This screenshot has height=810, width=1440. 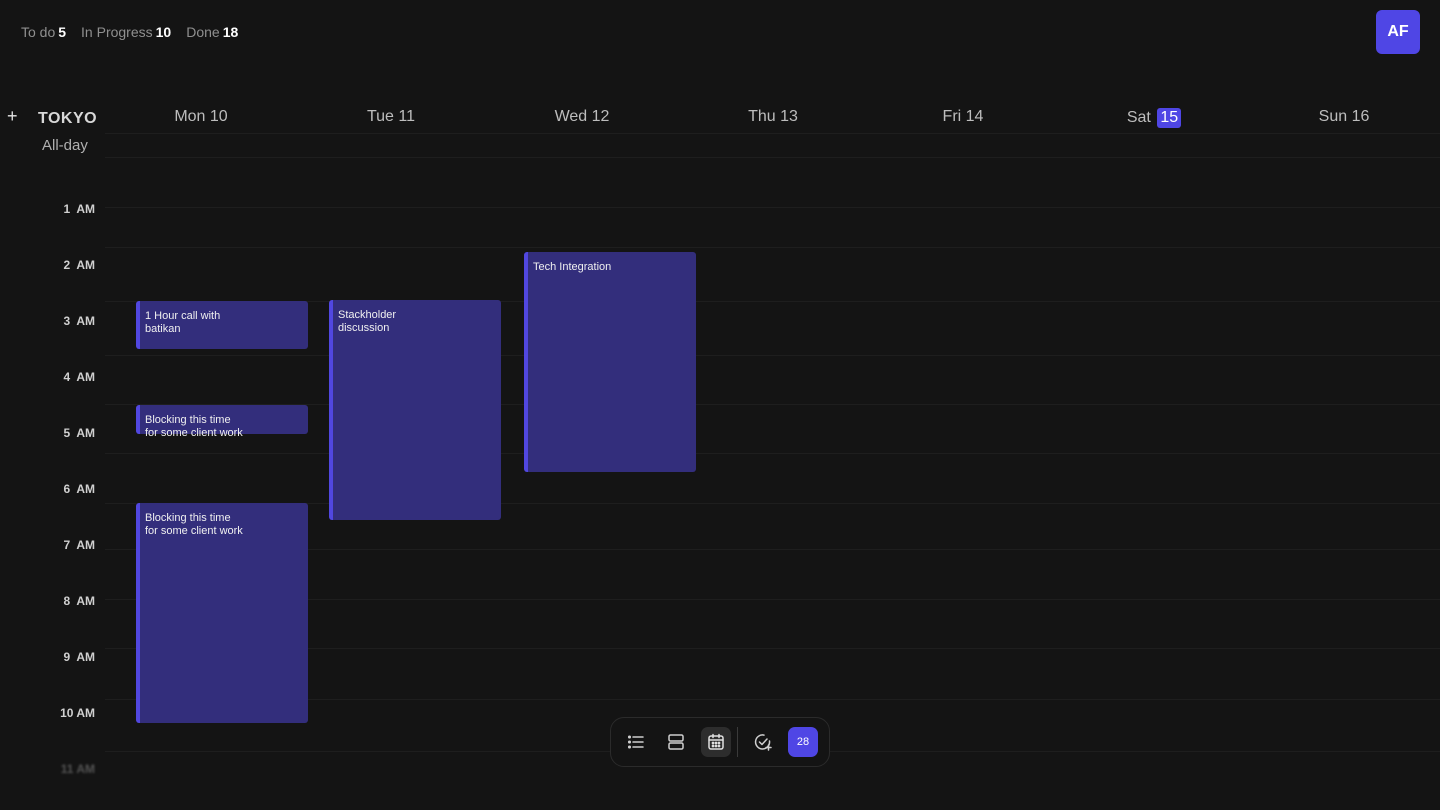 I want to click on day-number: 10, so click(x=218, y=116).